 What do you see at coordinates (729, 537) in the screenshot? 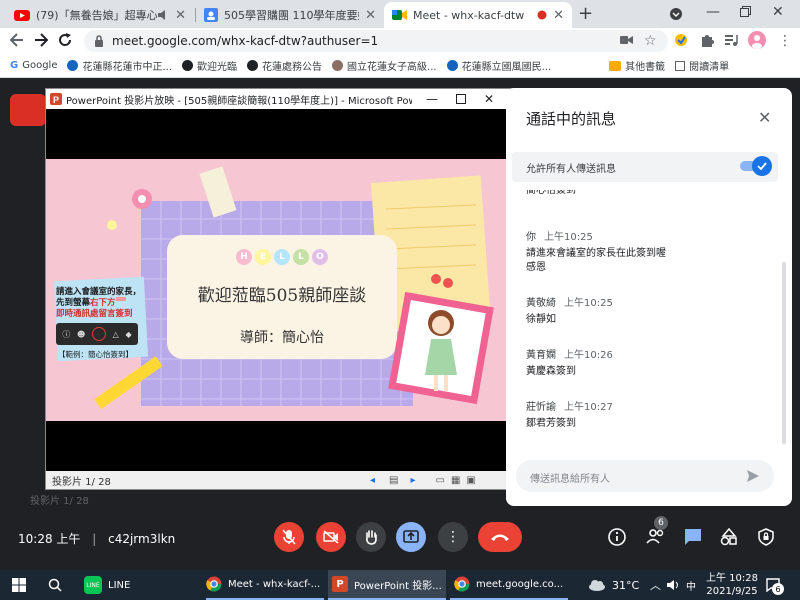
I see `activities-icon` at bounding box center [729, 537].